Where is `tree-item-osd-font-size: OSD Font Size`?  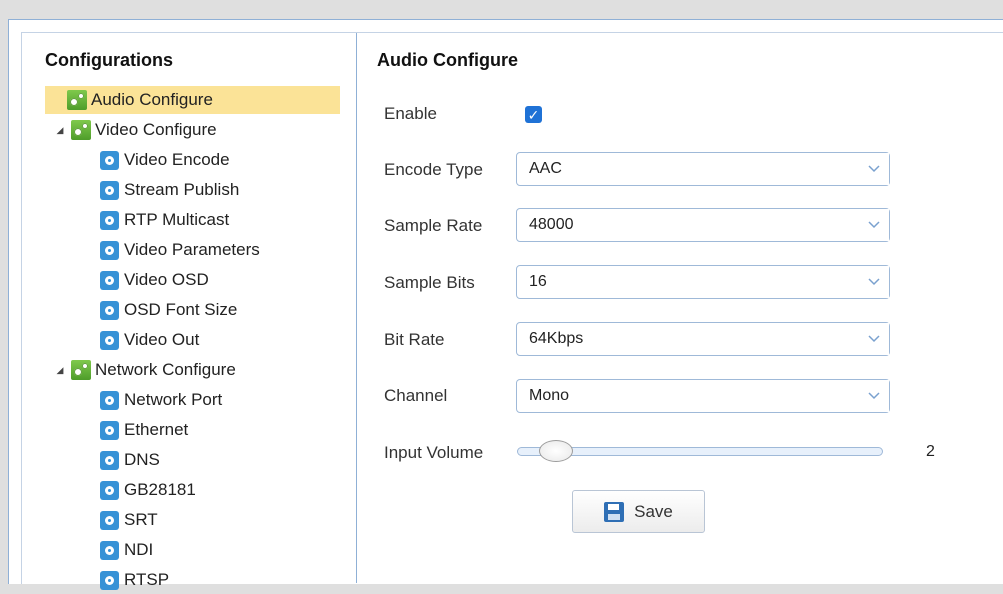 tree-item-osd-font-size: OSD Font Size is located at coordinates (168, 310).